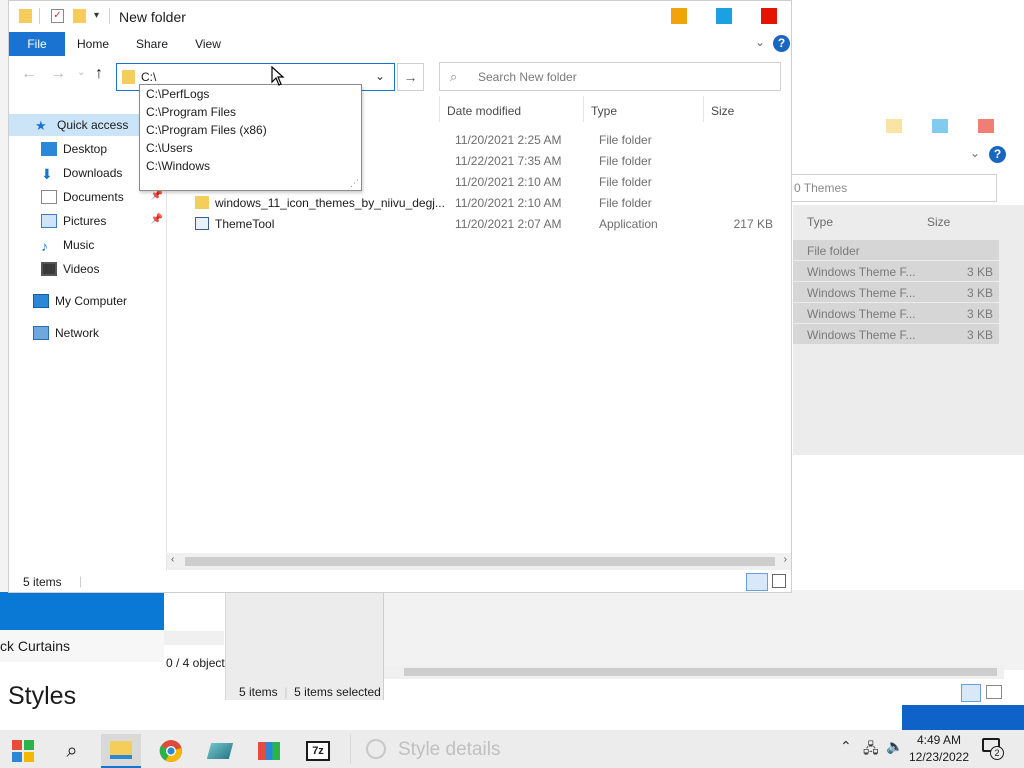  I want to click on autocomplete-item: C:\Program Files (x86), so click(206, 130).